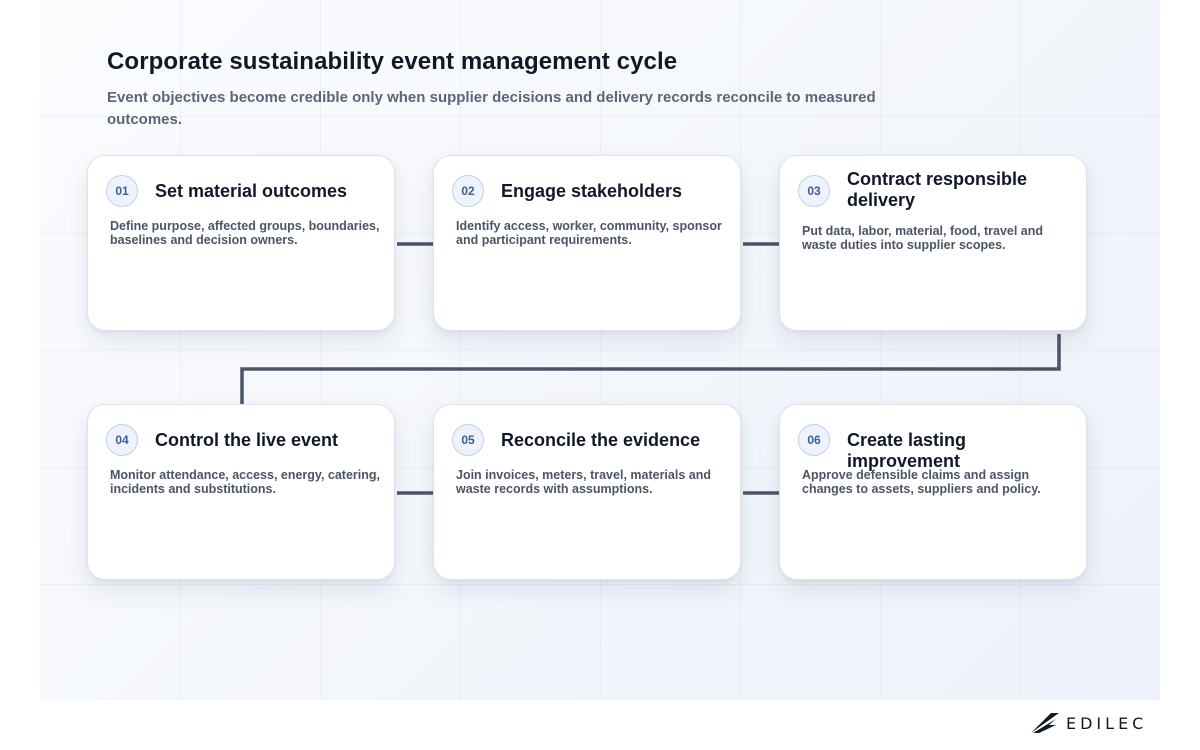 The width and height of the screenshot is (1200, 750). What do you see at coordinates (907, 450) in the screenshot?
I see `step-title: Create lasting improvement` at bounding box center [907, 450].